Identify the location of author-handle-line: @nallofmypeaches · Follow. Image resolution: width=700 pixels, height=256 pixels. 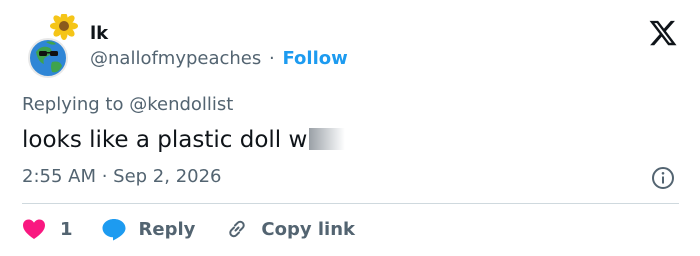
(219, 59).